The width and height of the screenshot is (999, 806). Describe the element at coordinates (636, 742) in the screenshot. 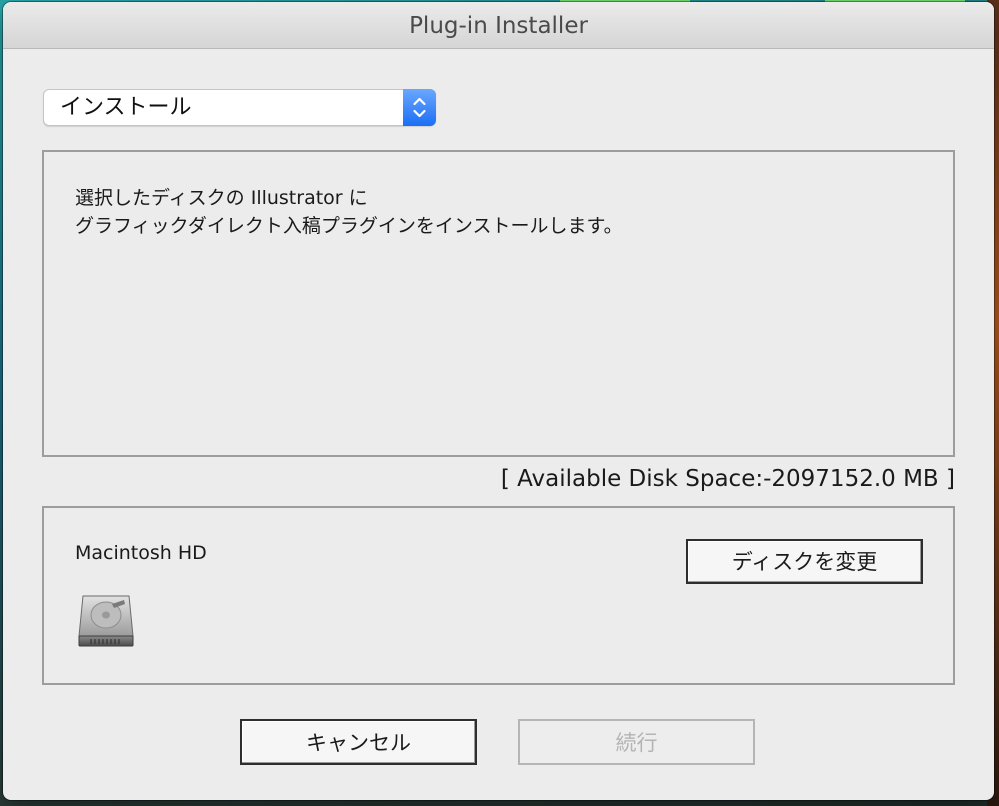

I see `continue-button: 続行` at that location.